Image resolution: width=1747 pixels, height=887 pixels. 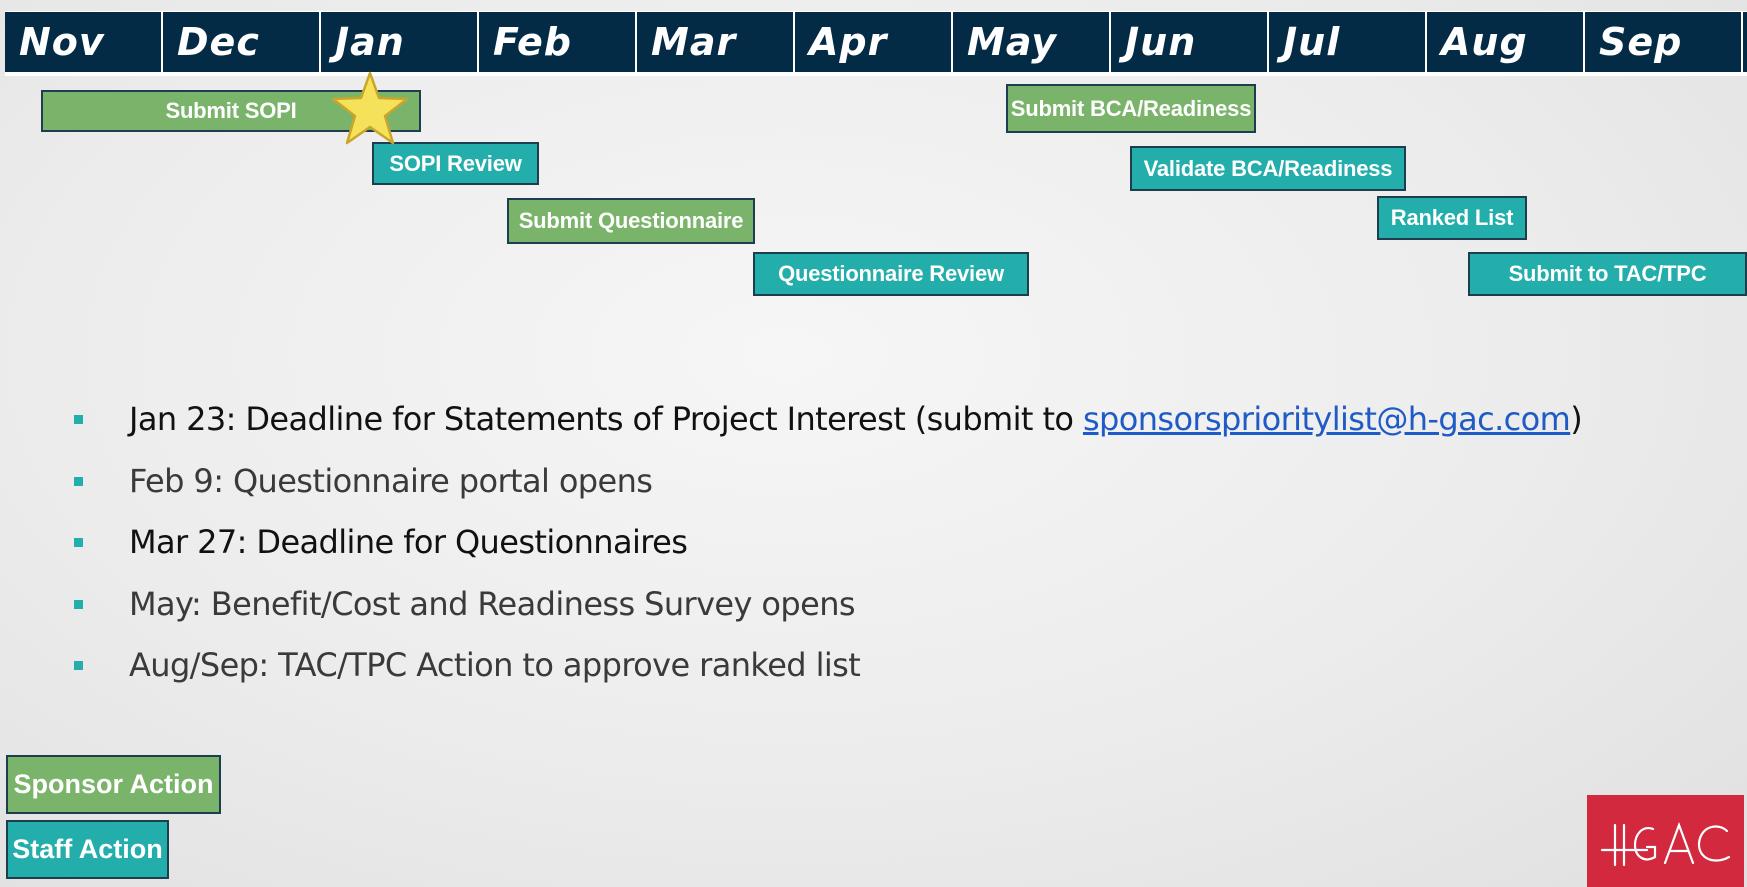 I want to click on month-jun: Jun, so click(x=1190, y=42).